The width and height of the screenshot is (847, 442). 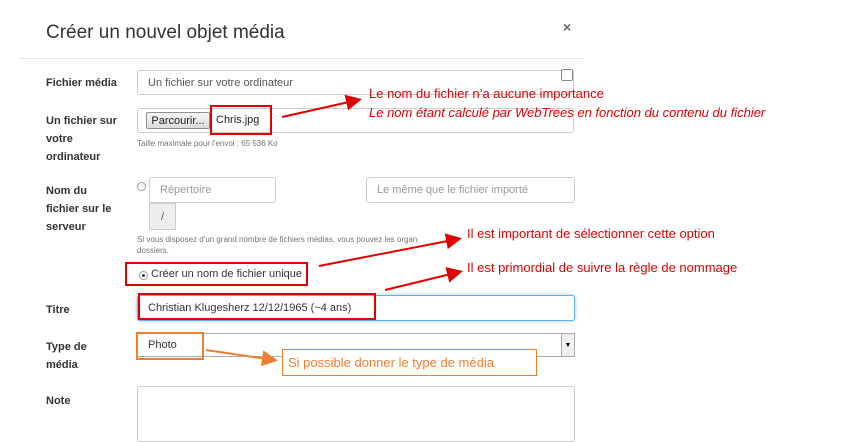 What do you see at coordinates (486, 93) in the screenshot?
I see `filename-note-line1: Le nom du fichier n’a aucune importance` at bounding box center [486, 93].